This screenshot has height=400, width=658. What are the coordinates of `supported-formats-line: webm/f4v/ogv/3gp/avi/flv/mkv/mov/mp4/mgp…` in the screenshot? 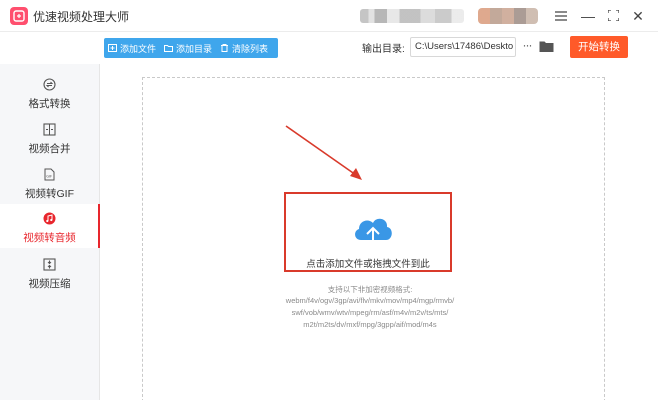 It's located at (370, 300).